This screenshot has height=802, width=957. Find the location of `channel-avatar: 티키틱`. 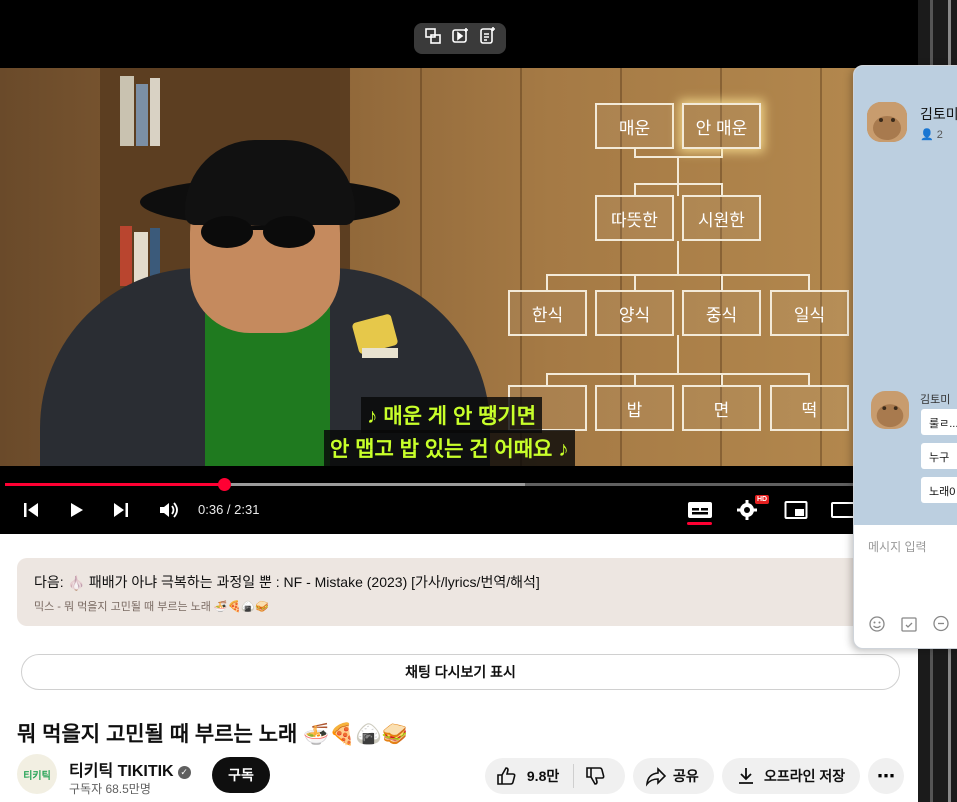

channel-avatar: 티키틱 is located at coordinates (37, 774).